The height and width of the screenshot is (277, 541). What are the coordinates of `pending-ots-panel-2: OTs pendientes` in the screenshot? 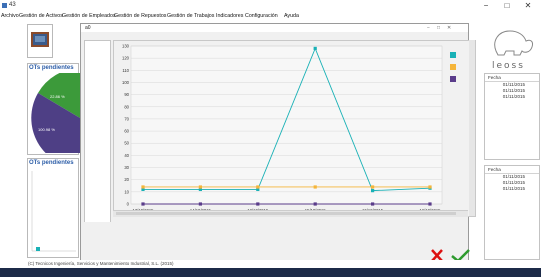 It's located at (53, 208).